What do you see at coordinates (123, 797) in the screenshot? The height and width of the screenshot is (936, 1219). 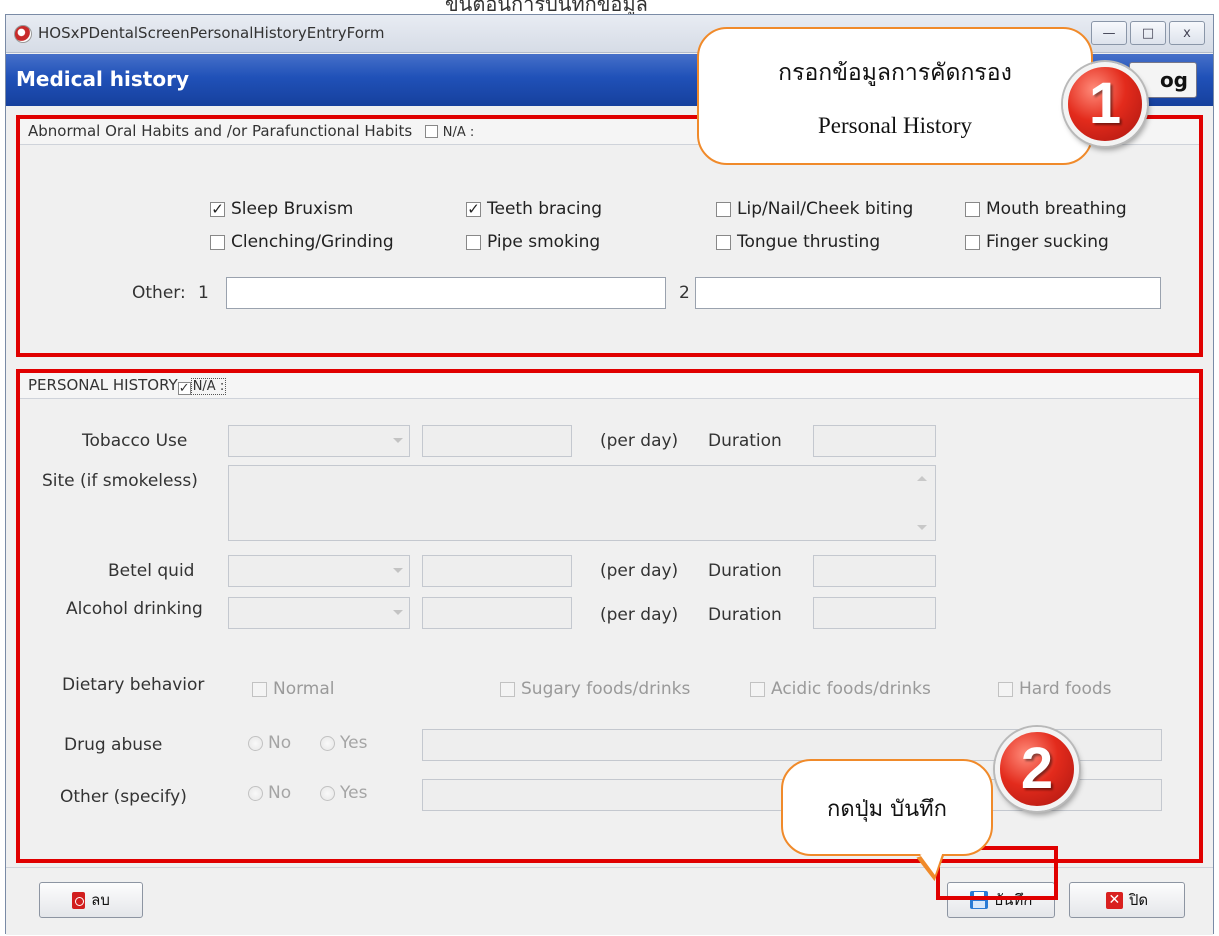 I see `other-specify-label: Other (specify)` at bounding box center [123, 797].